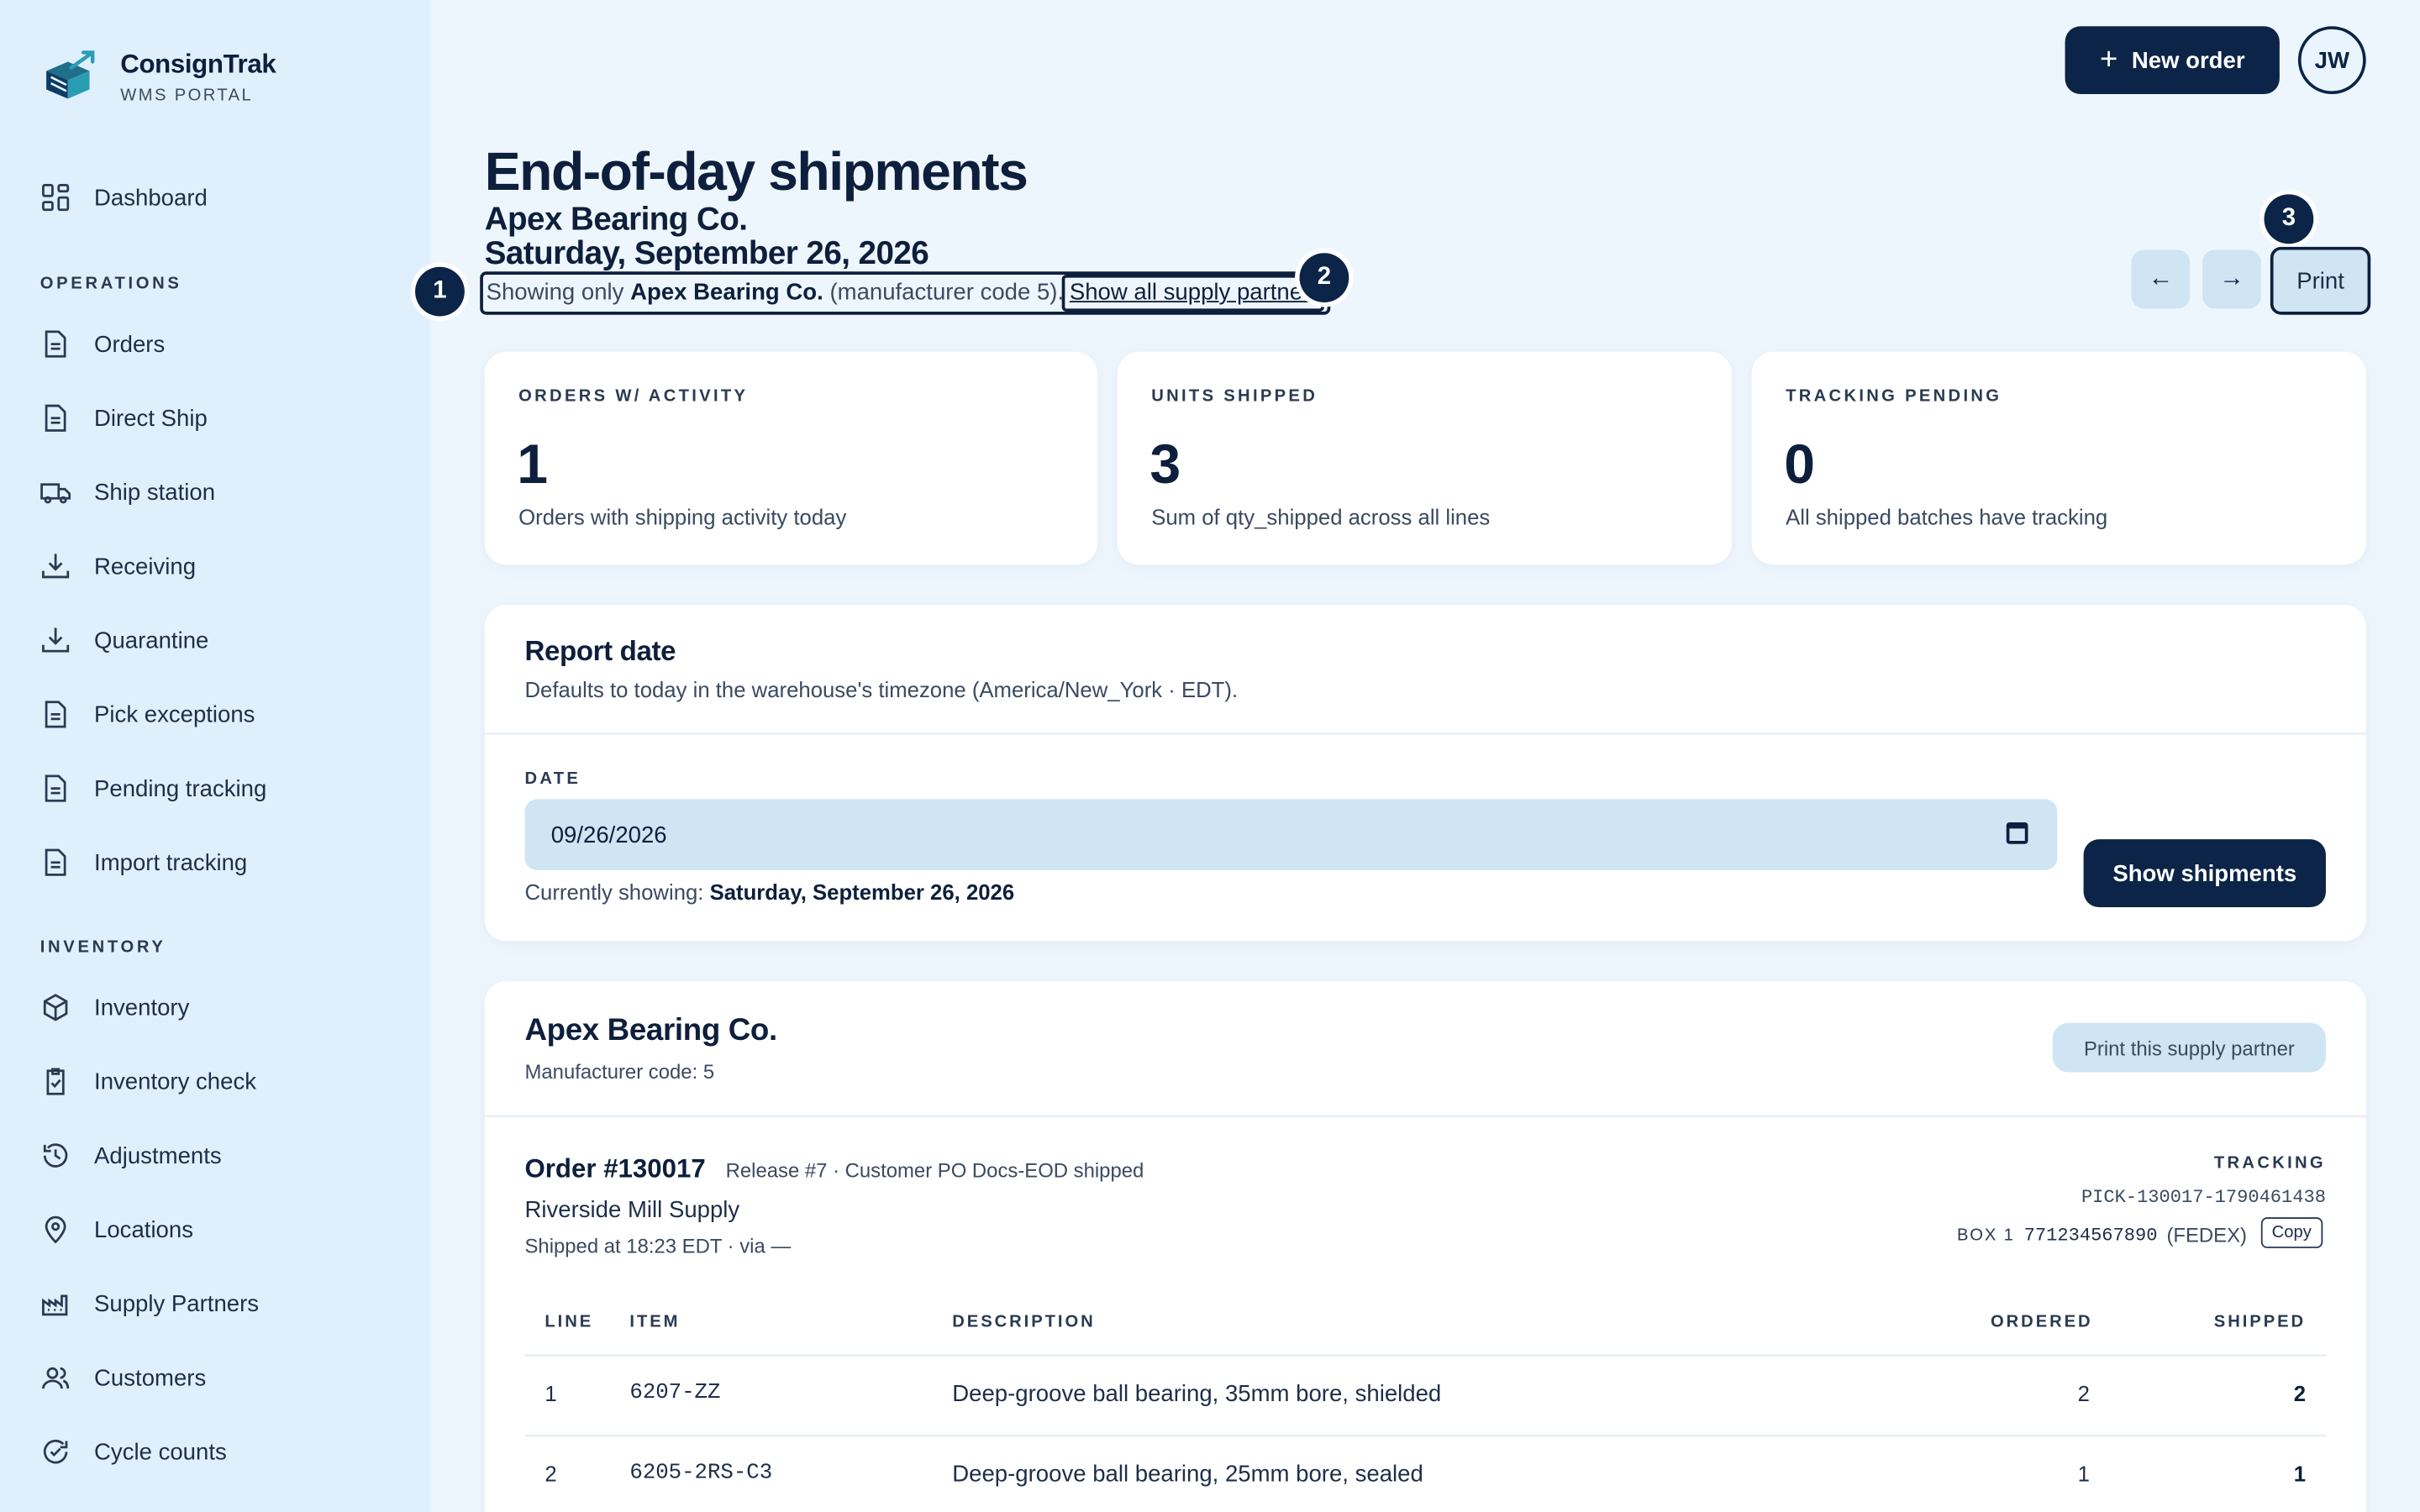  Describe the element at coordinates (55, 1305) in the screenshot. I see `factory-icon` at that location.